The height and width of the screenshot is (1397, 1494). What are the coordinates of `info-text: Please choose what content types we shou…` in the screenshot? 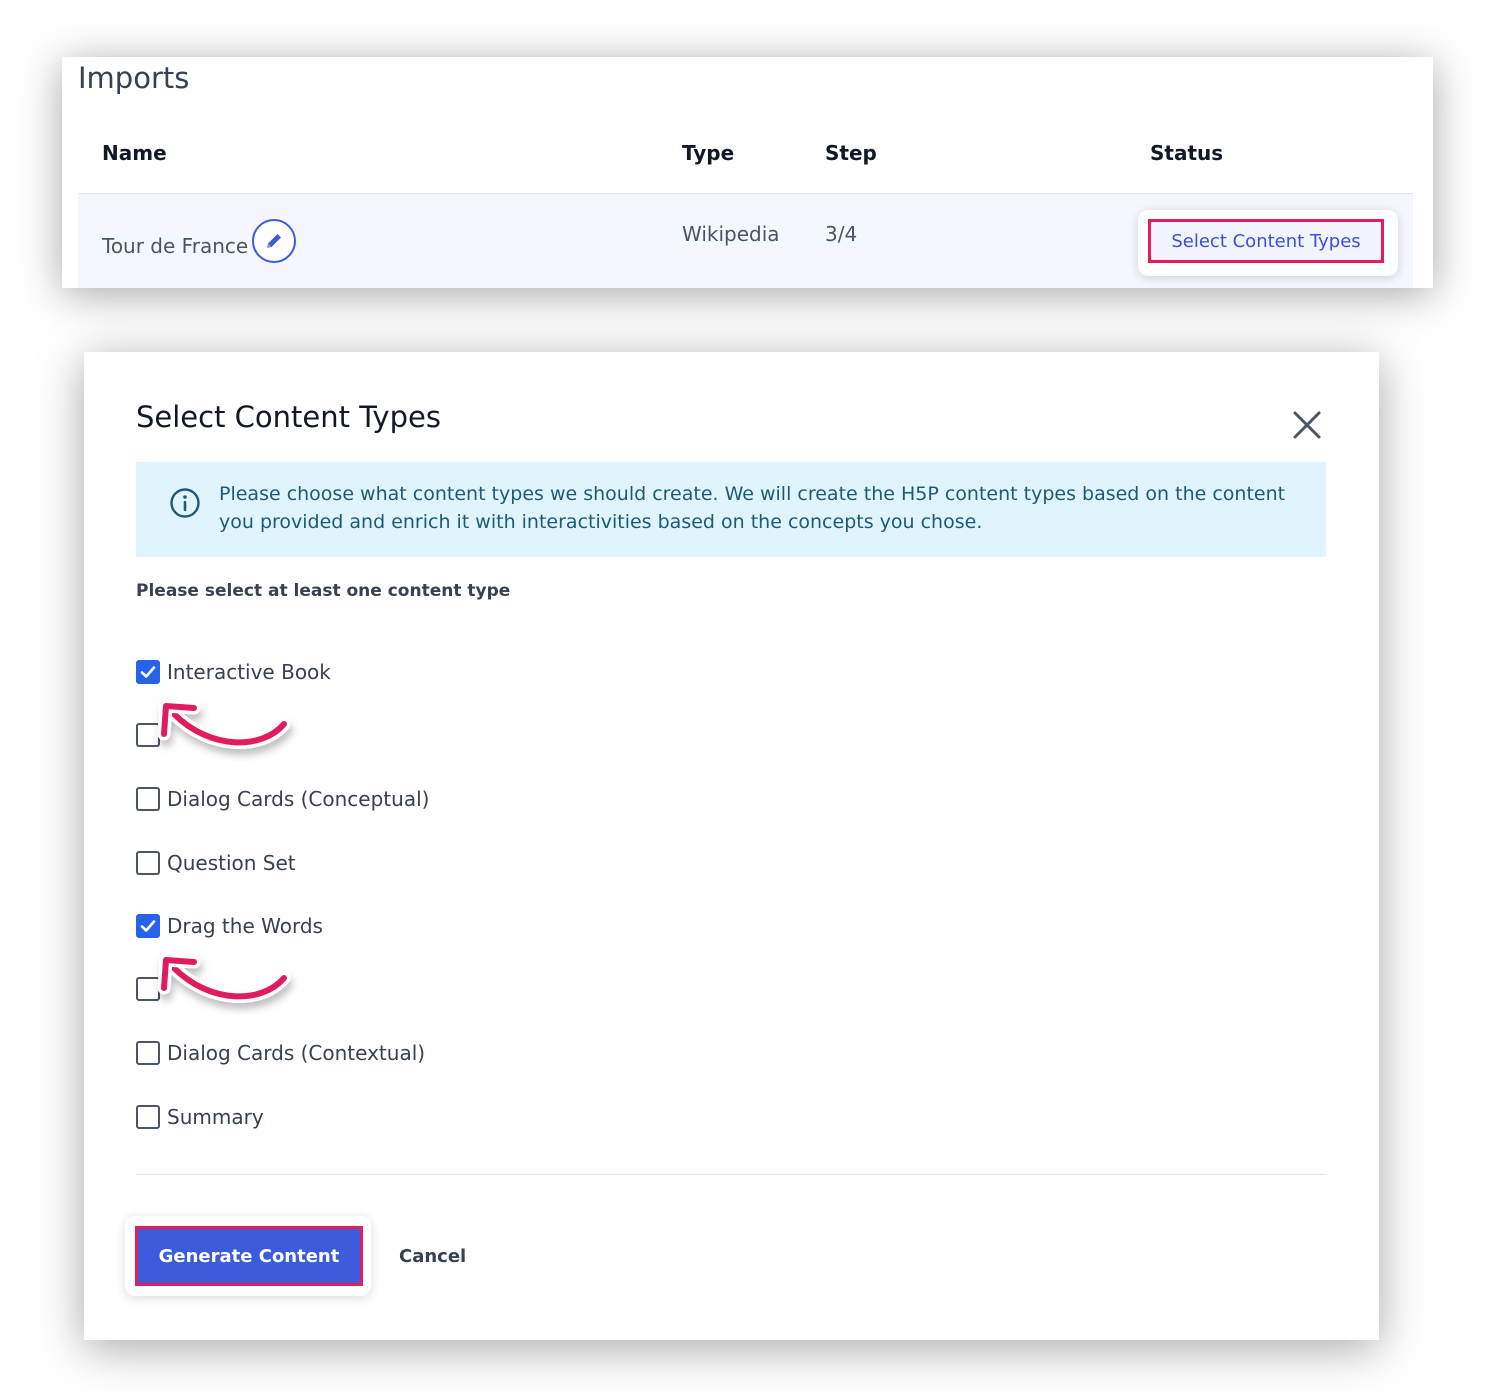 It's located at (752, 508).